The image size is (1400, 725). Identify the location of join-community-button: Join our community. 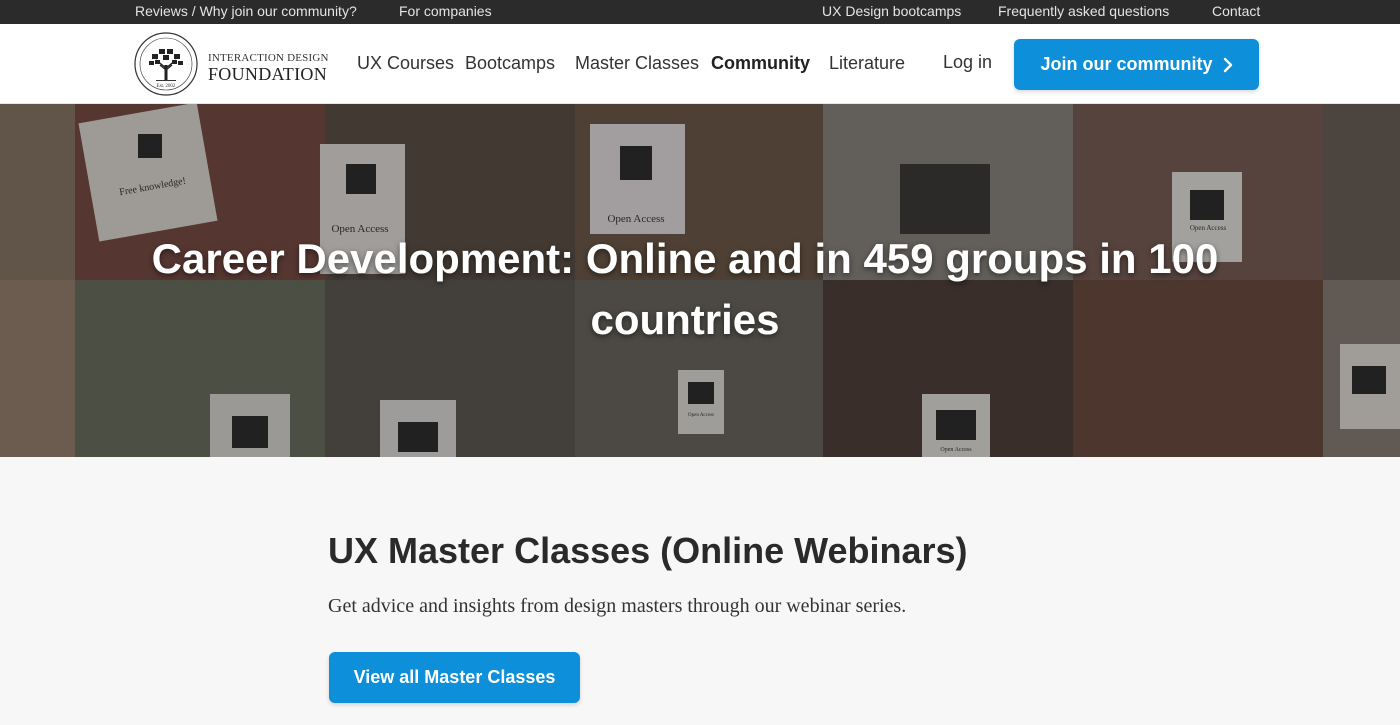
(1136, 64).